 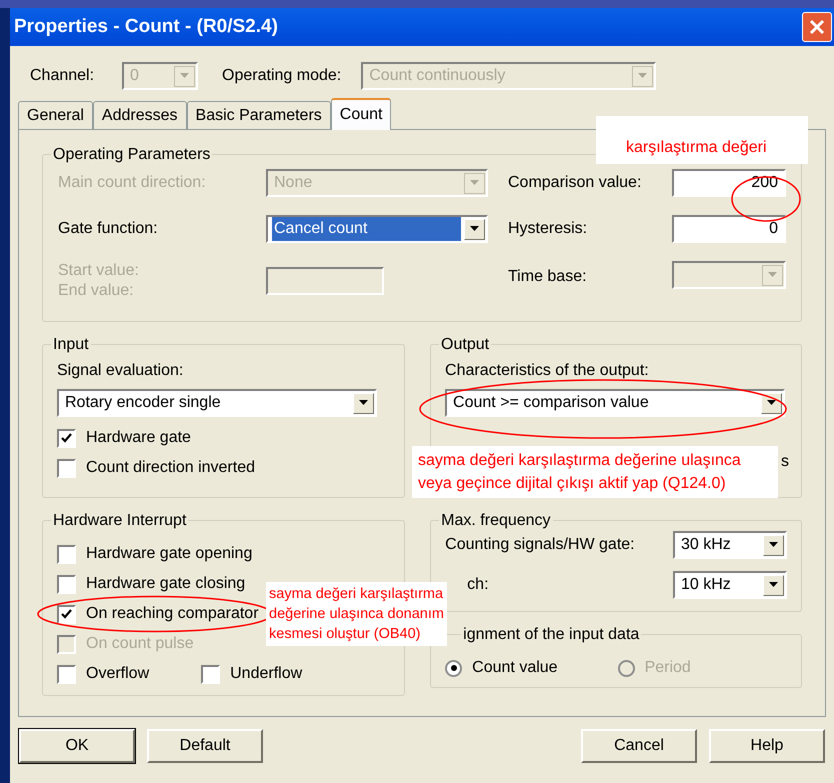 I want to click on checkbox-label: Count direction inverted, so click(x=170, y=468).